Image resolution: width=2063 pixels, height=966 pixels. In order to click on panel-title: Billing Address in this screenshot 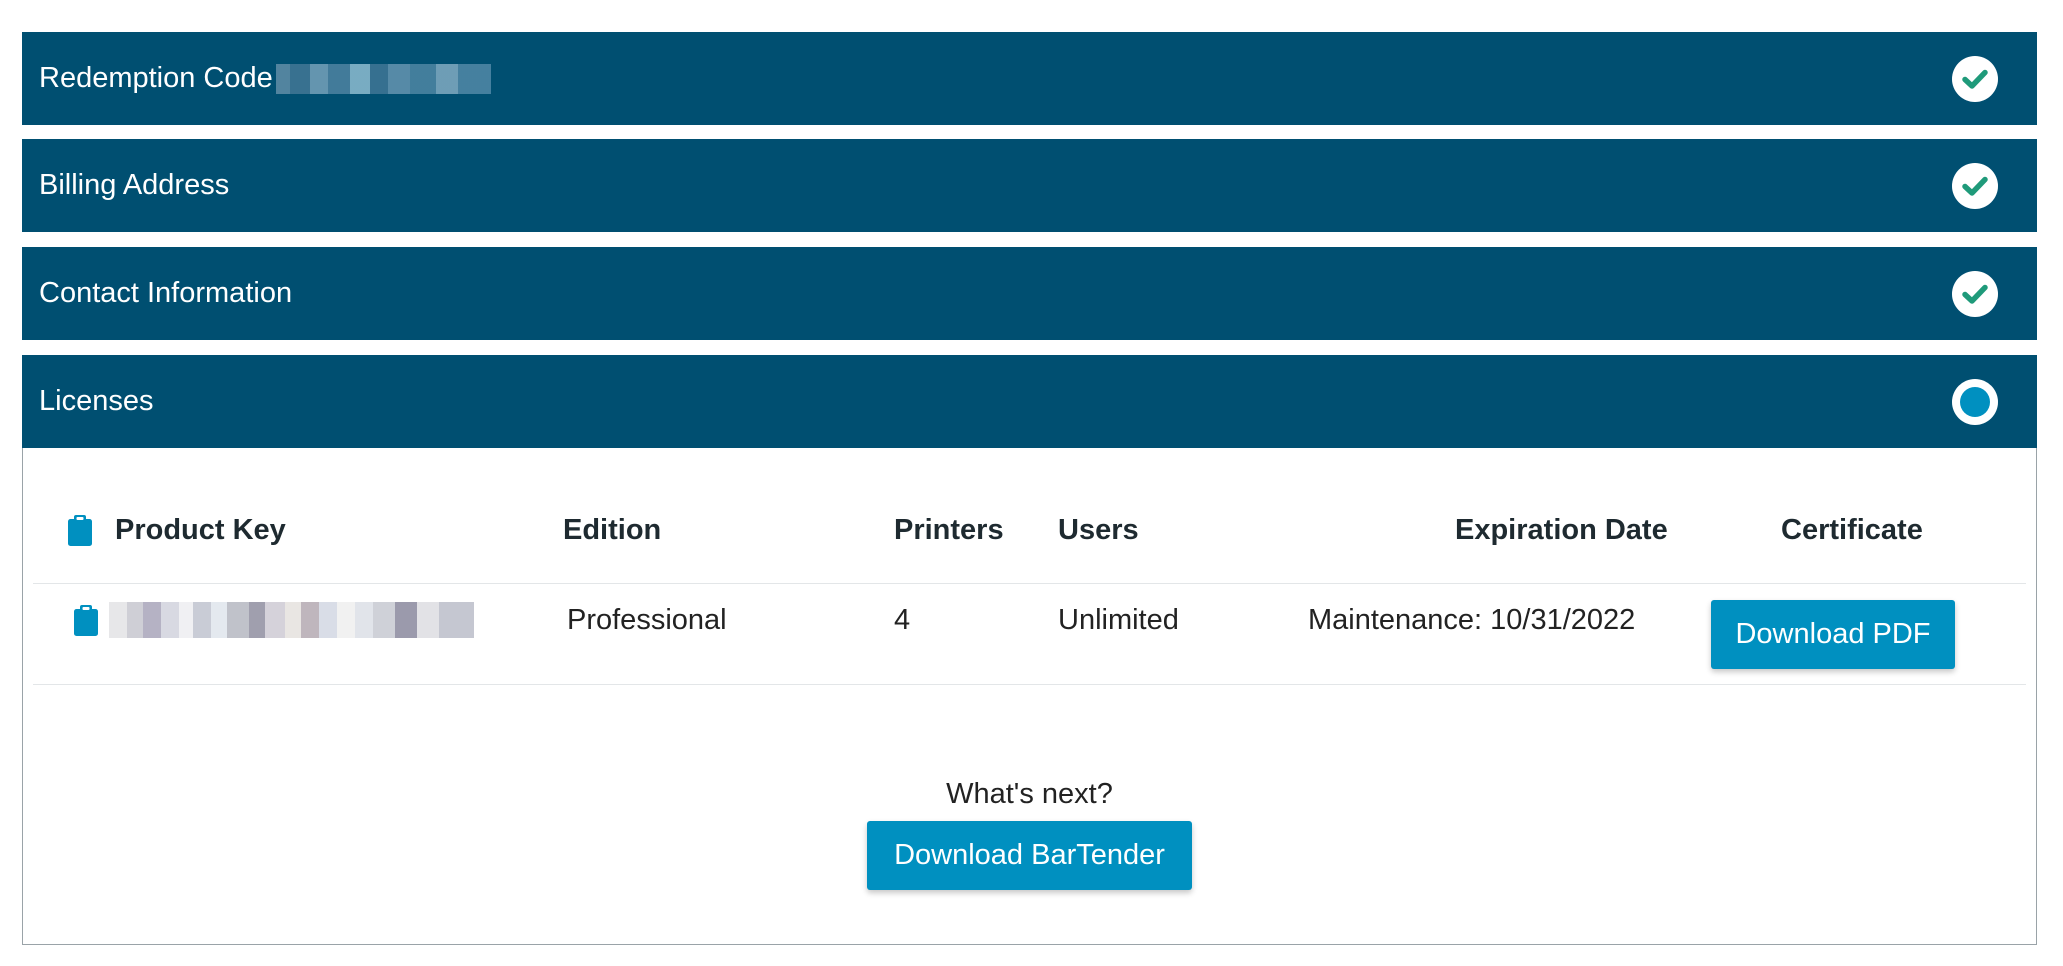, I will do `click(134, 185)`.